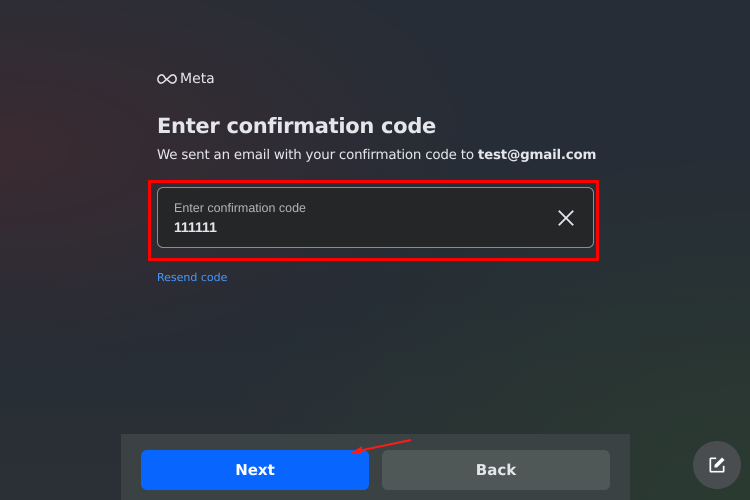 The image size is (750, 500). Describe the element at coordinates (197, 79) in the screenshot. I see `brand-name: Meta` at that location.